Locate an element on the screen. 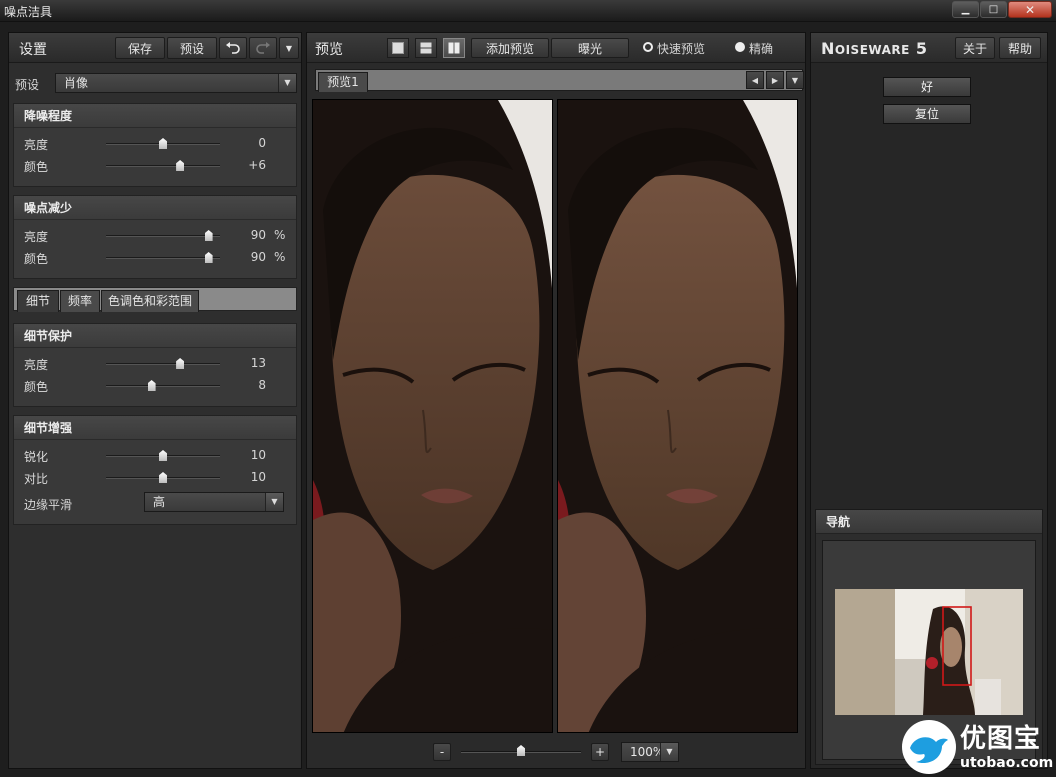 This screenshot has height=777, width=1056. noise-level-row-0: 亮度 0 is located at coordinates (155, 143).